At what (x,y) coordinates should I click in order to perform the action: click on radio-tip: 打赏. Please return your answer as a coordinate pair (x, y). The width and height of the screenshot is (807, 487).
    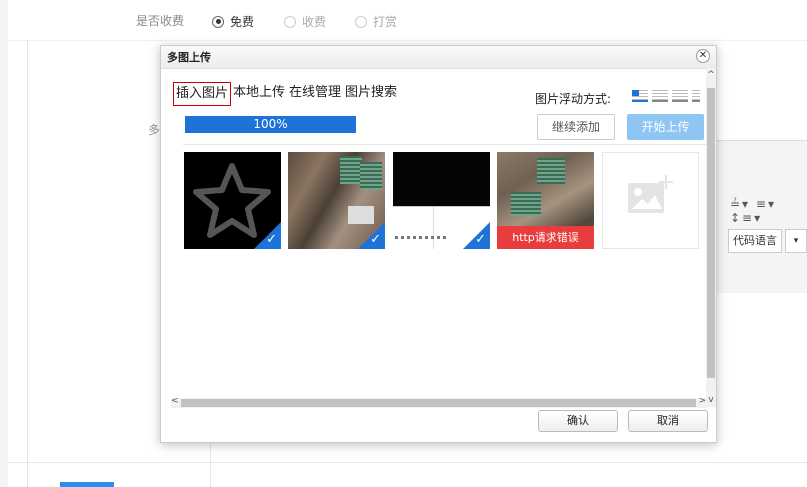
    Looking at the image, I should click on (376, 21).